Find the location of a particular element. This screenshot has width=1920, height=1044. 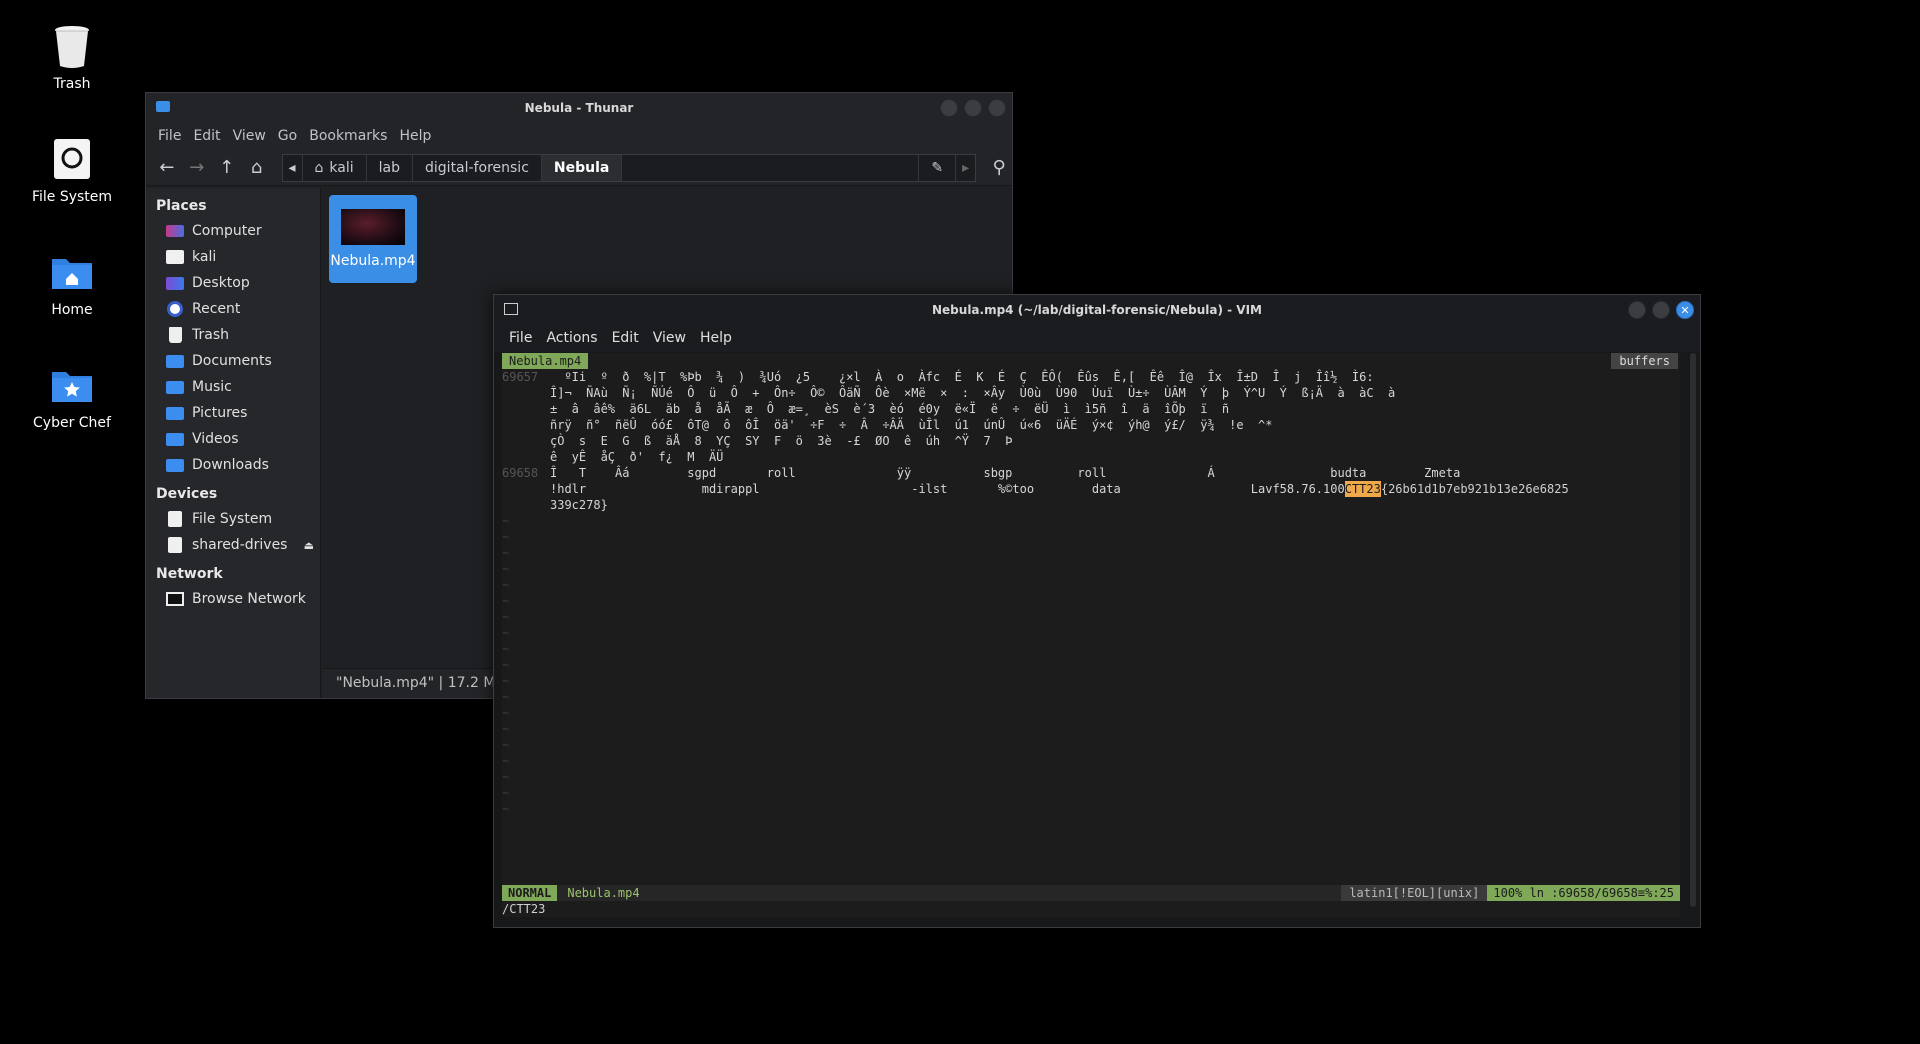

sidebar-item-browse-network: Browse Network is located at coordinates (233, 599).